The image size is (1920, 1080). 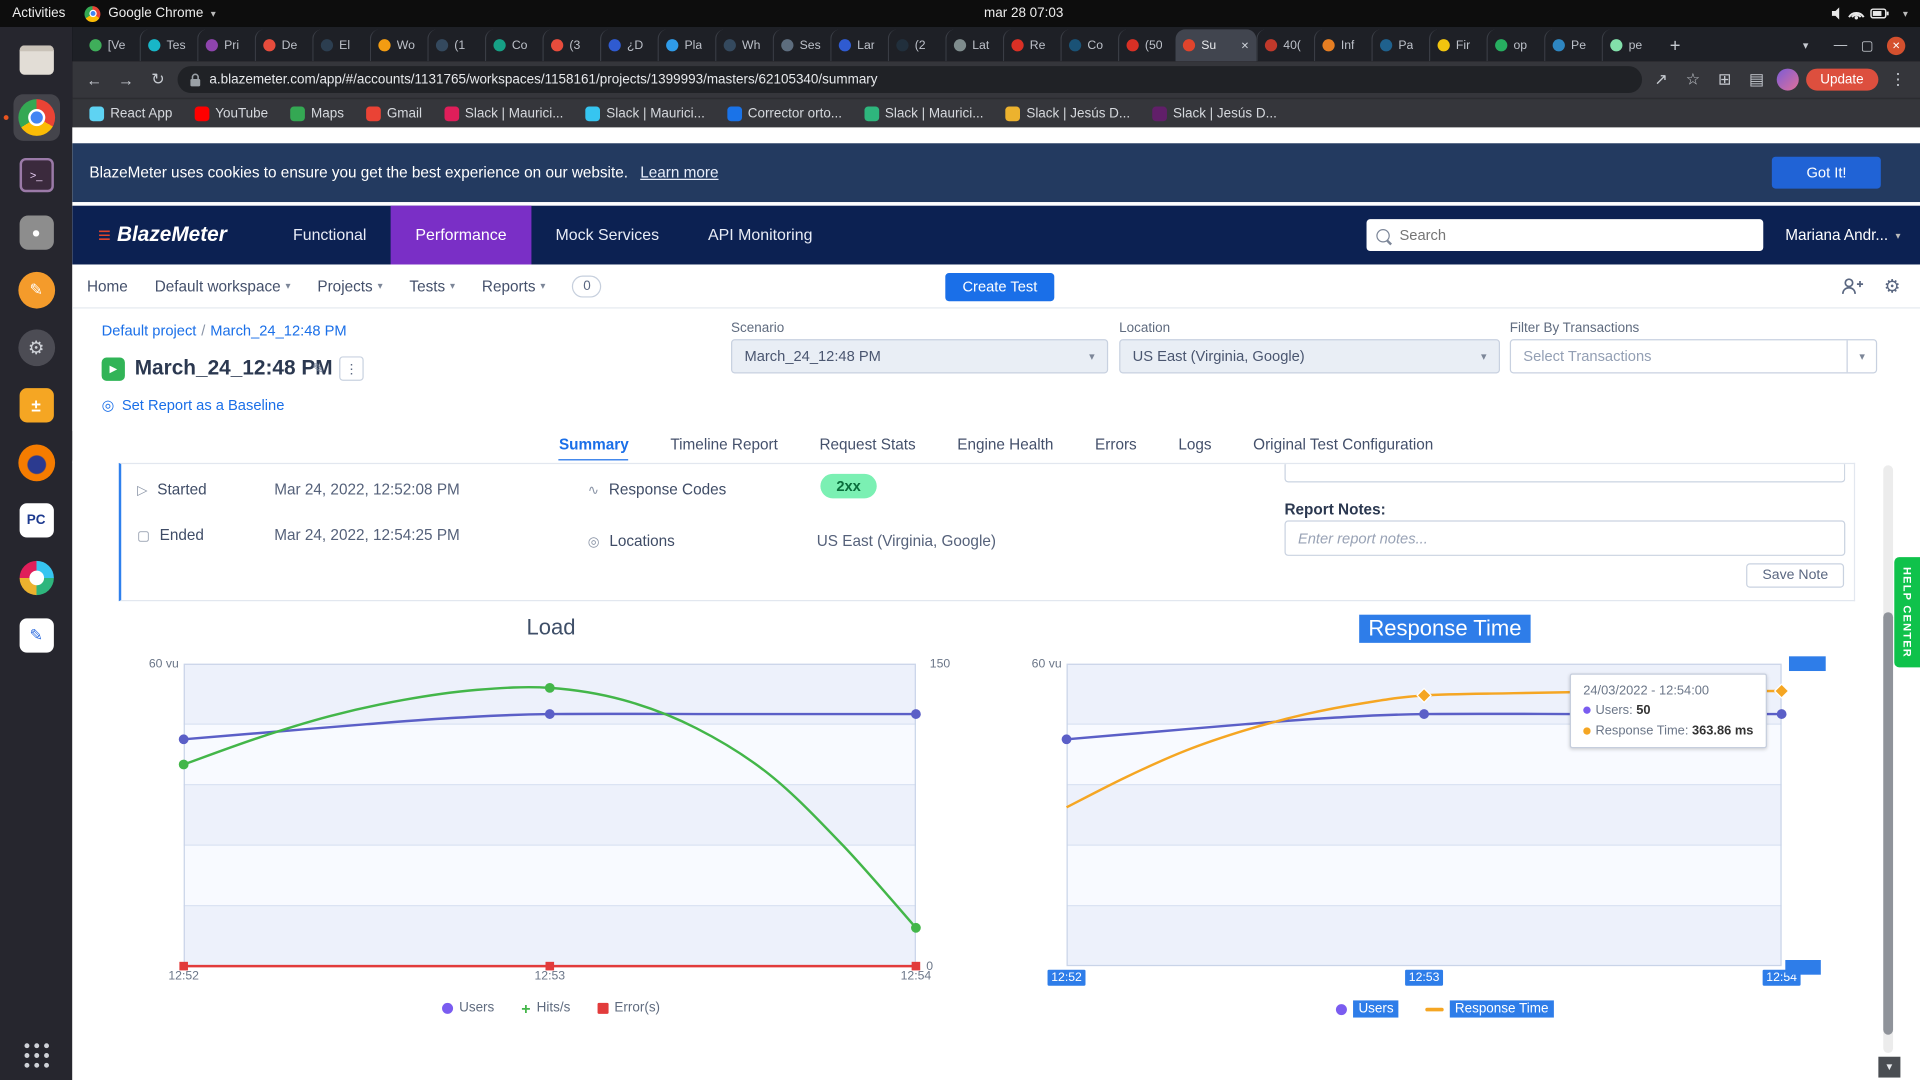 What do you see at coordinates (1216, 45) in the screenshot?
I see `browser-tab: Su ✕` at bounding box center [1216, 45].